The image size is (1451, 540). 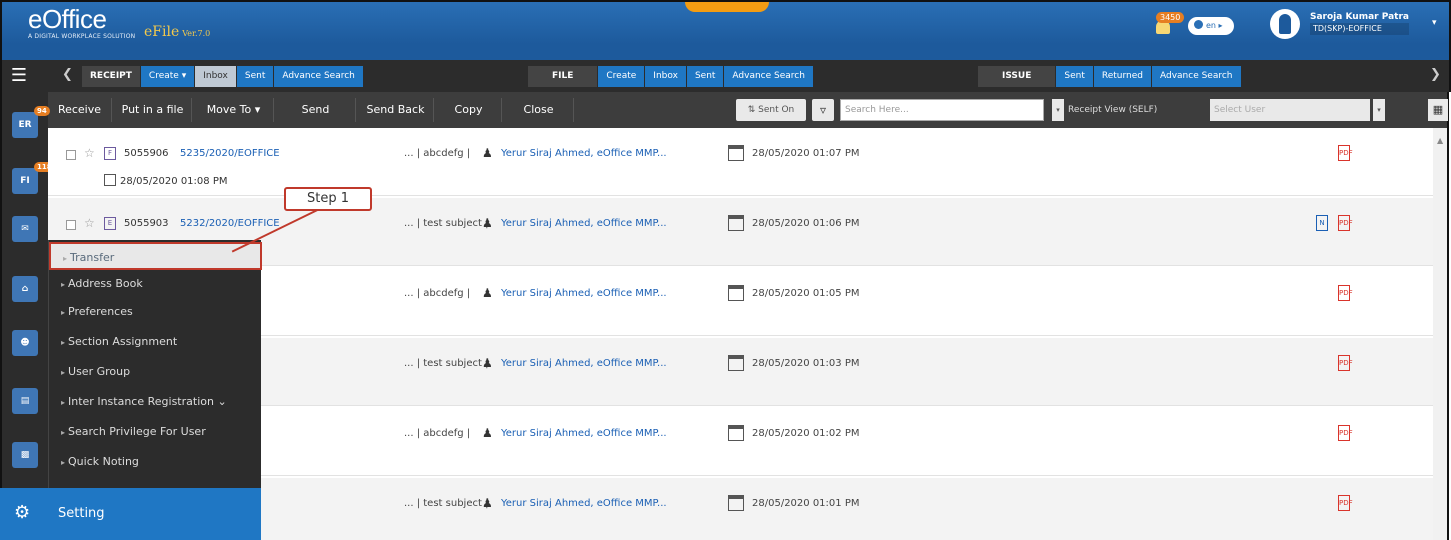 What do you see at coordinates (705, 76) in the screenshot?
I see `file-sent: Sent` at bounding box center [705, 76].